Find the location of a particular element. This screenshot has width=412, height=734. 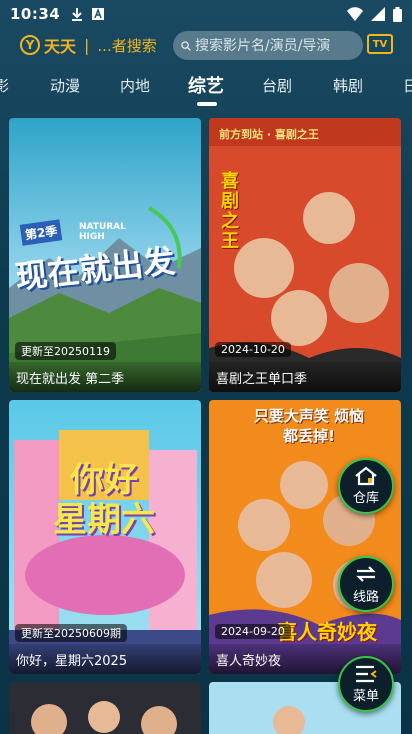

tab-anime: 动漫 is located at coordinates (65, 85).